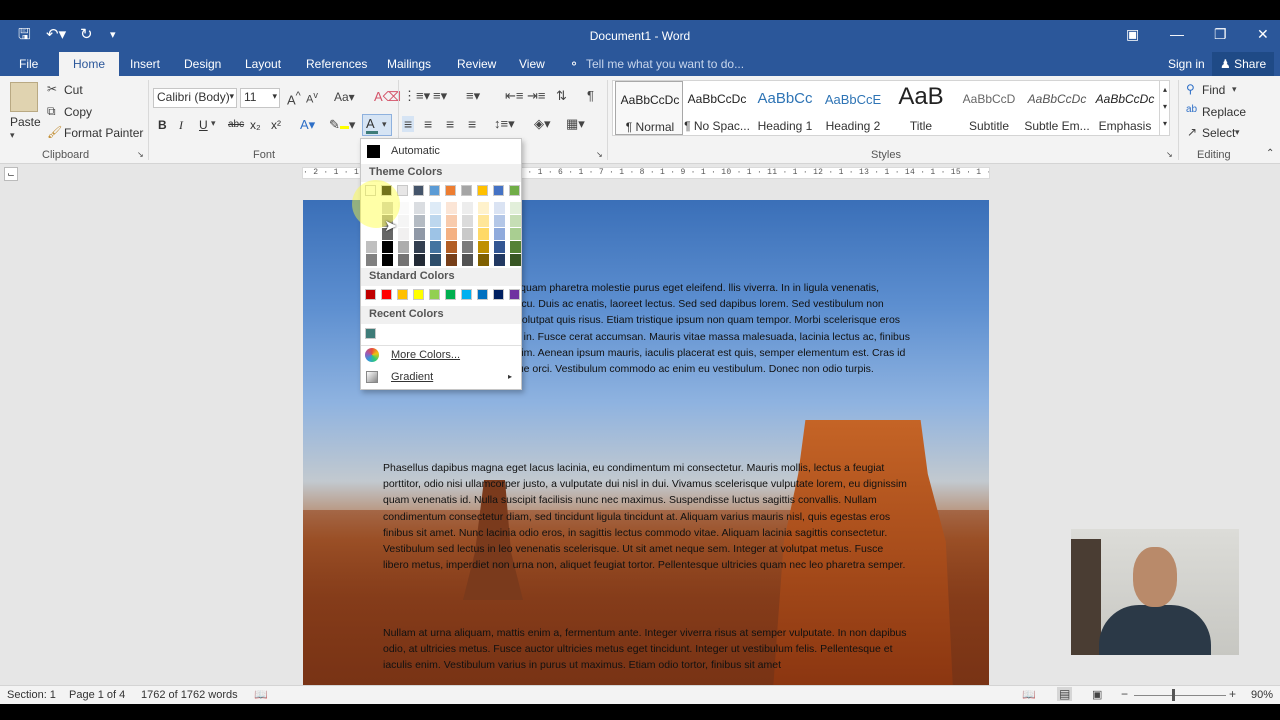  What do you see at coordinates (28, 64) in the screenshot?
I see `tab-file: File` at bounding box center [28, 64].